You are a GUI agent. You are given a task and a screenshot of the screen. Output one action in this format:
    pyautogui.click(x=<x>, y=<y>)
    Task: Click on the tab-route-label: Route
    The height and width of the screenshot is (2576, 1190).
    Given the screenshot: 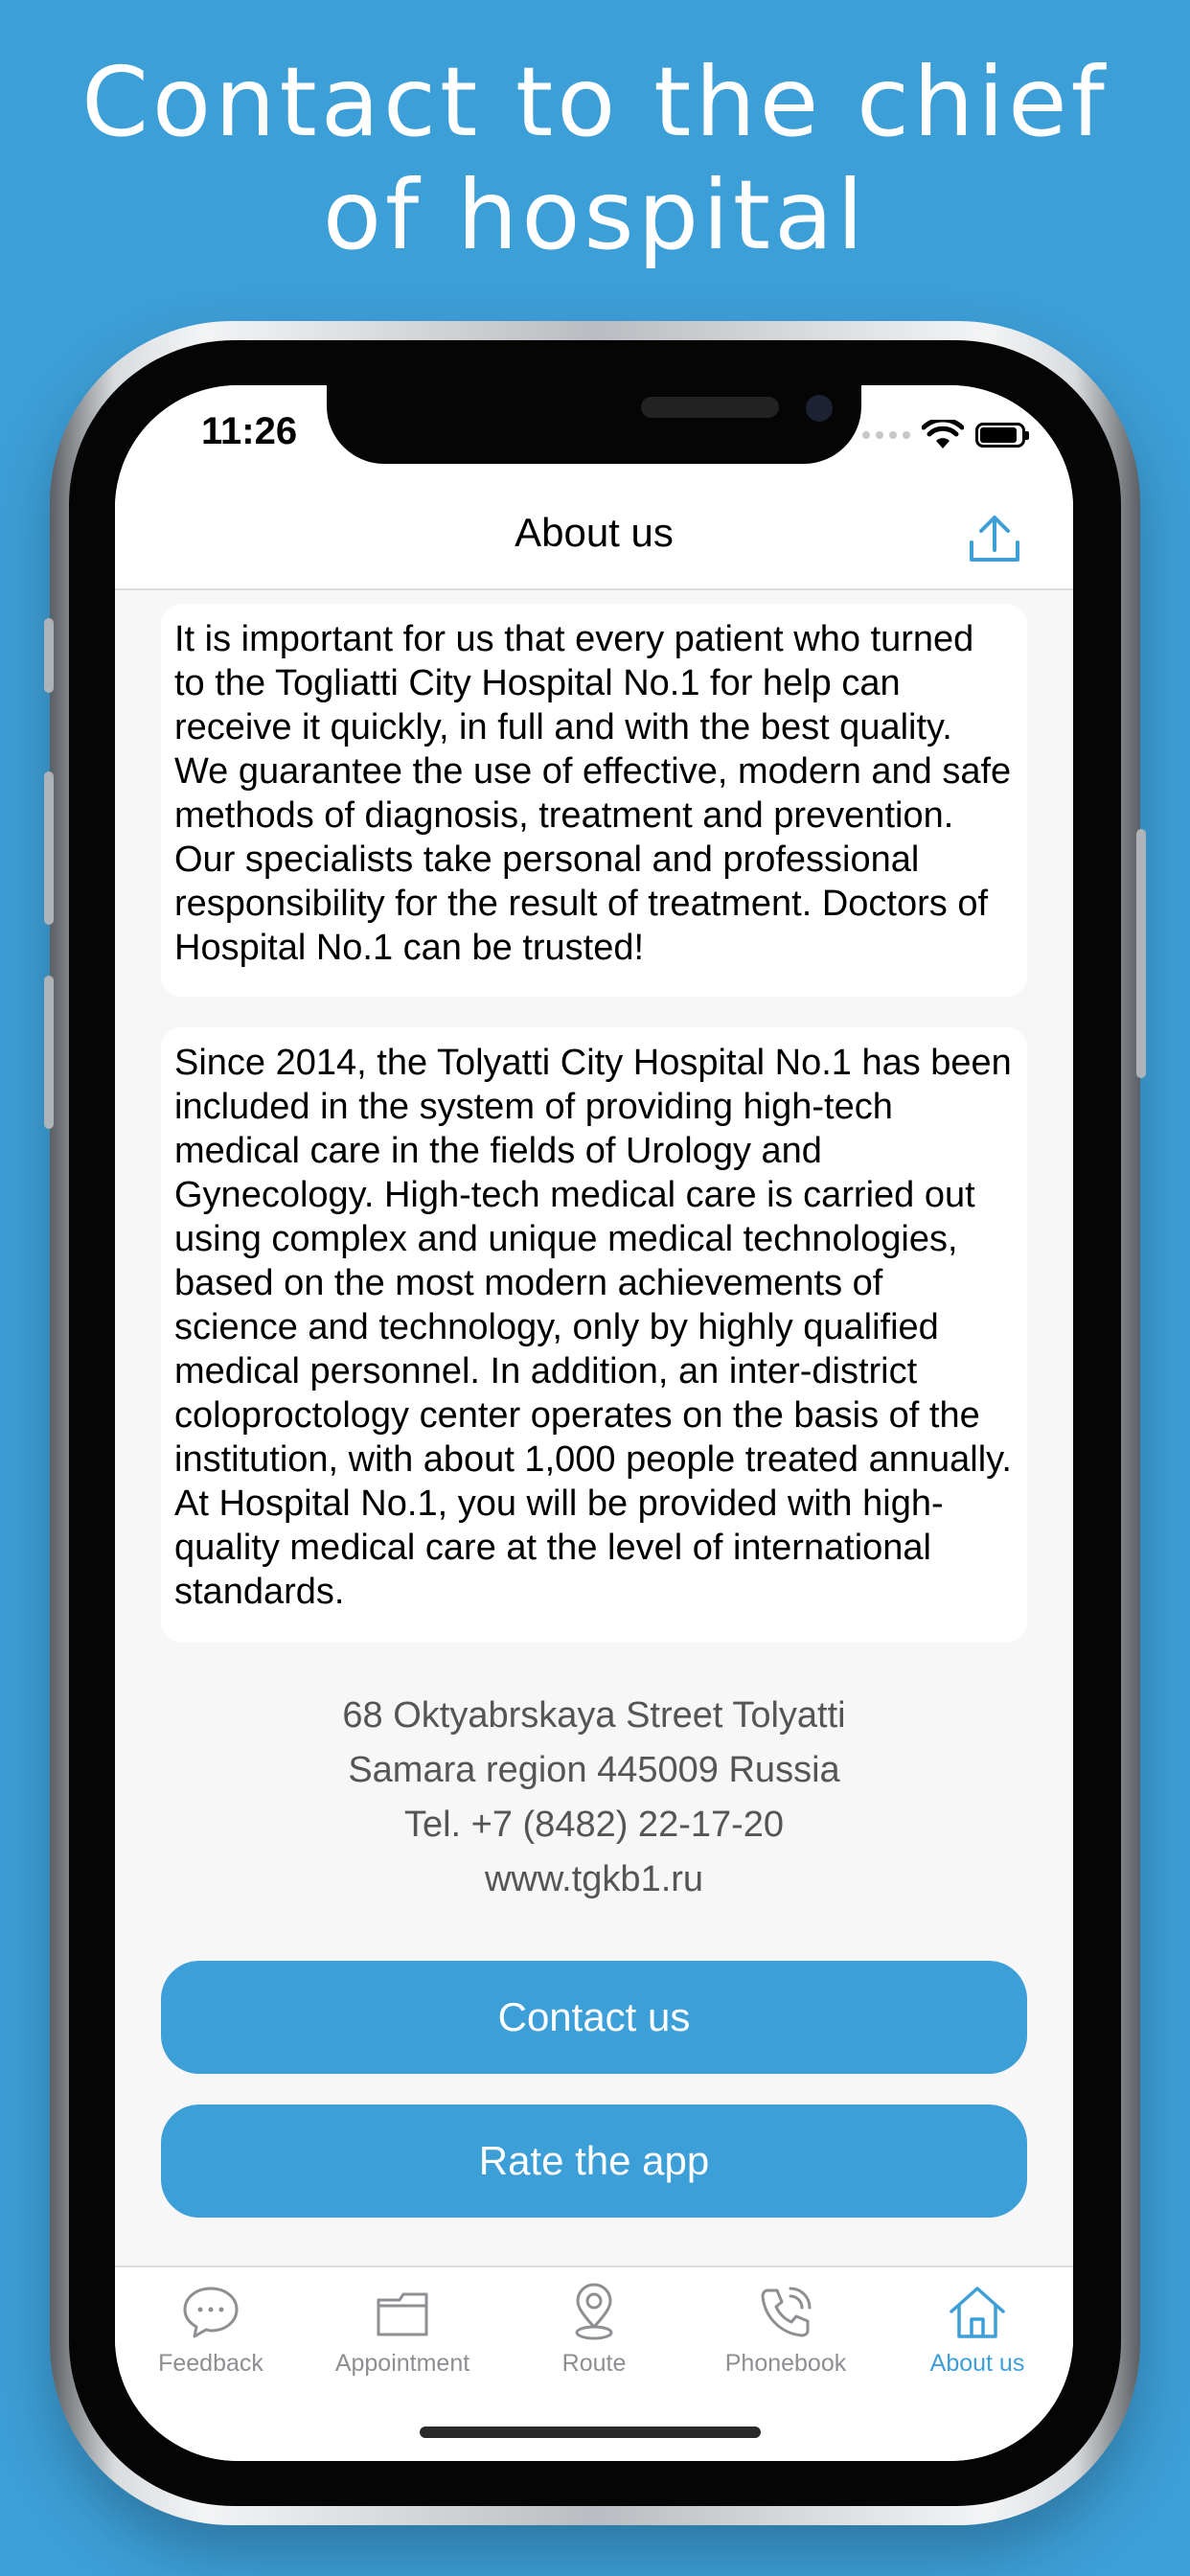 What is the action you would take?
    pyautogui.click(x=594, y=2363)
    